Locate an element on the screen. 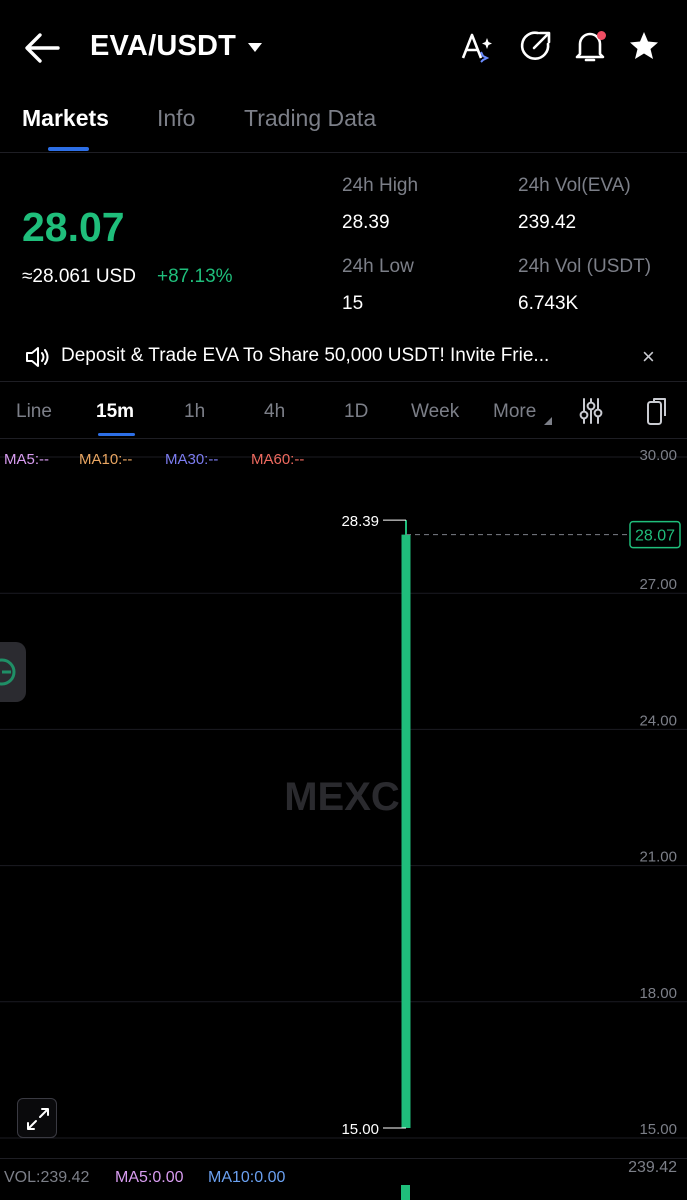  speaker-icon is located at coordinates (37, 357).